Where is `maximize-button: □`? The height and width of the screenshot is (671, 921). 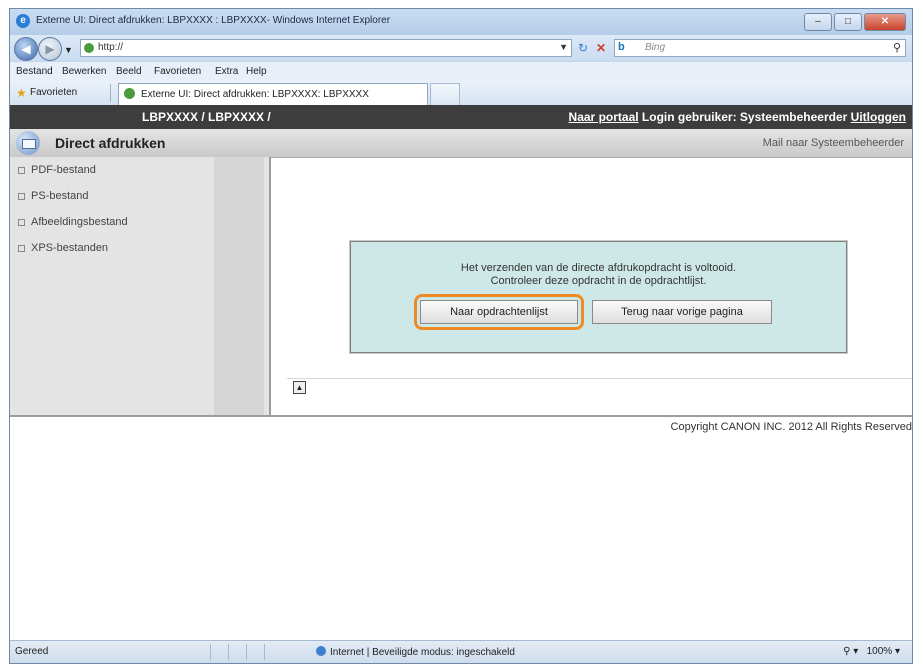
maximize-button: □ is located at coordinates (848, 22).